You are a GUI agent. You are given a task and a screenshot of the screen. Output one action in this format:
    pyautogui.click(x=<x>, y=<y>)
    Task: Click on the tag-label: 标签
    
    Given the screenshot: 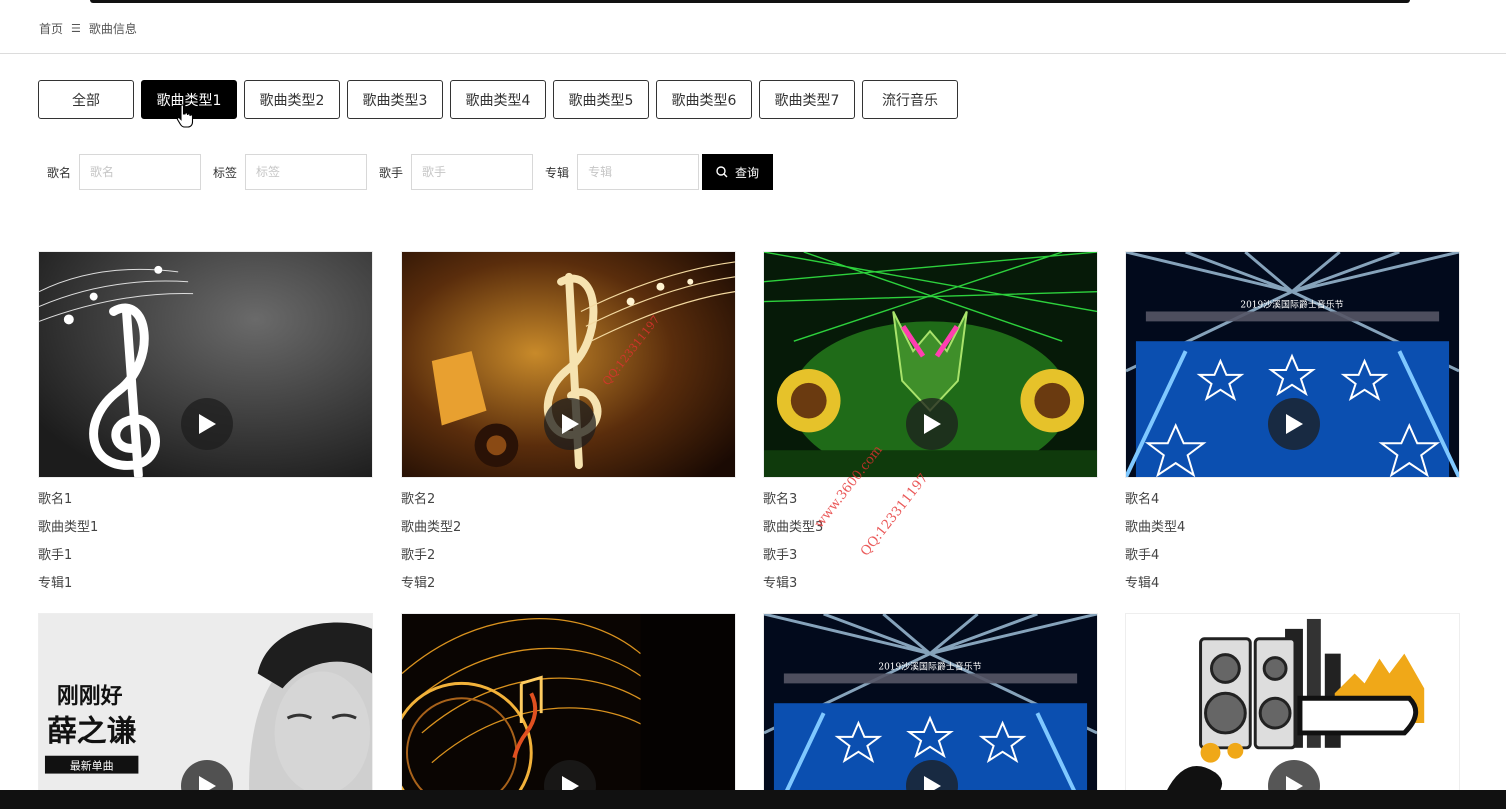 What is the action you would take?
    pyautogui.click(x=225, y=172)
    